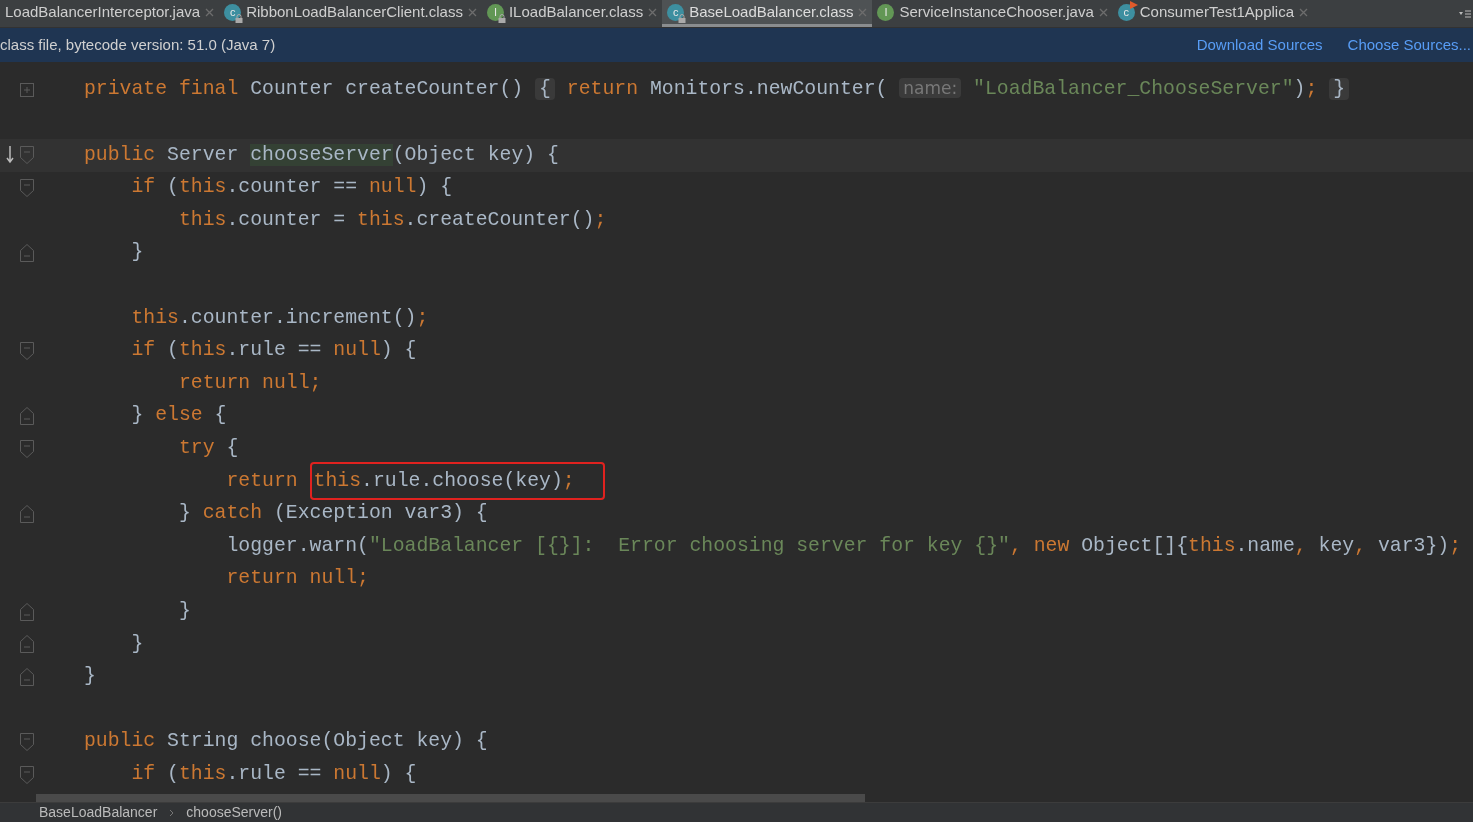  I want to click on code-token: try, so click(196, 448).